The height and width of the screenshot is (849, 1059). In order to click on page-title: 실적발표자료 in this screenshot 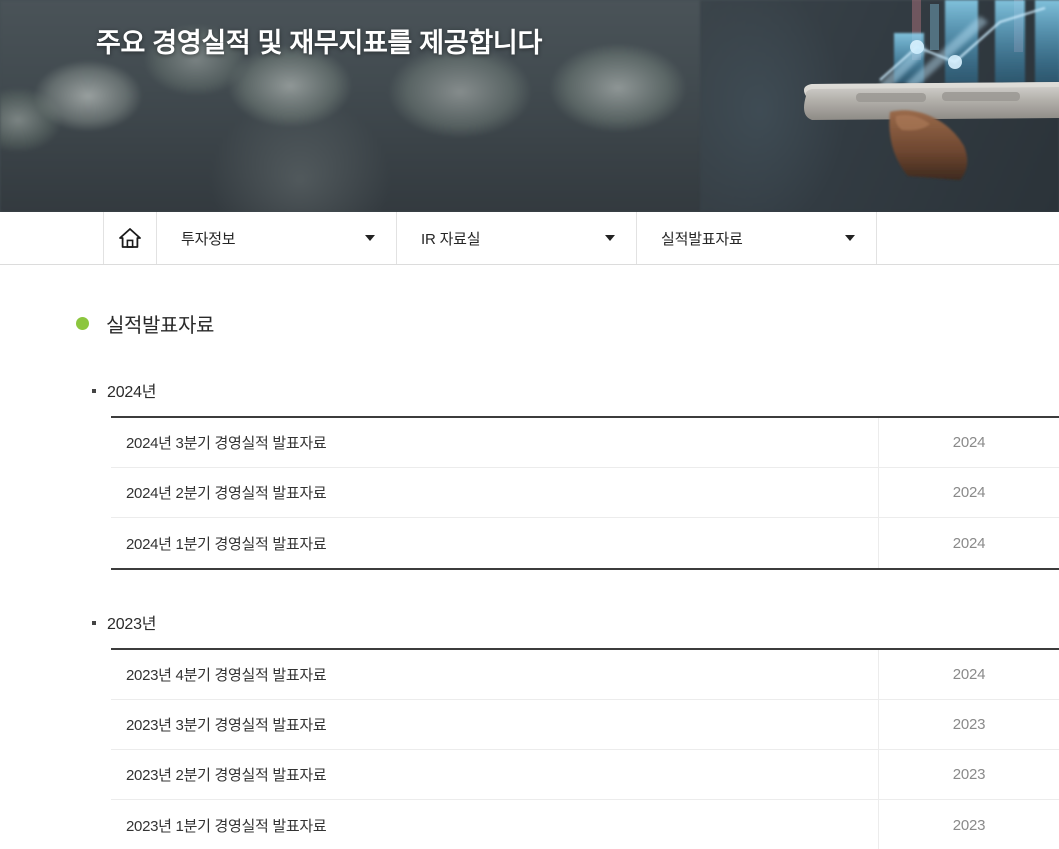, I will do `click(160, 326)`.